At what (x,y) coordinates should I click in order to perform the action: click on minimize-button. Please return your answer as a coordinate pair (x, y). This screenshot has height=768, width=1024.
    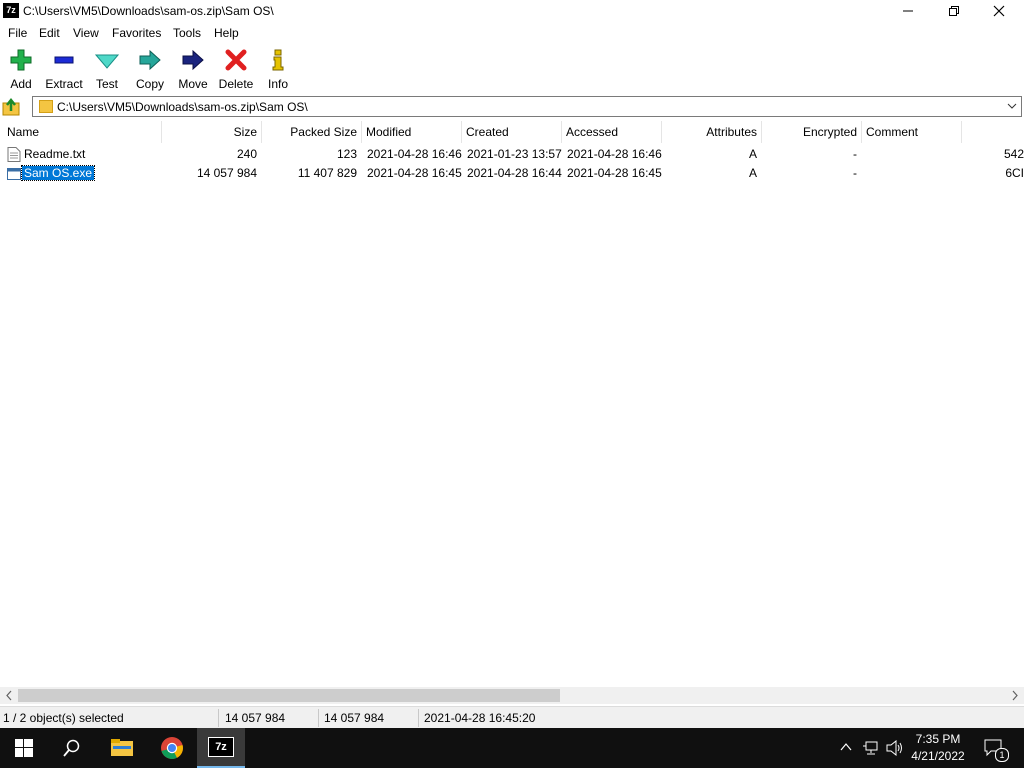
    Looking at the image, I should click on (908, 11).